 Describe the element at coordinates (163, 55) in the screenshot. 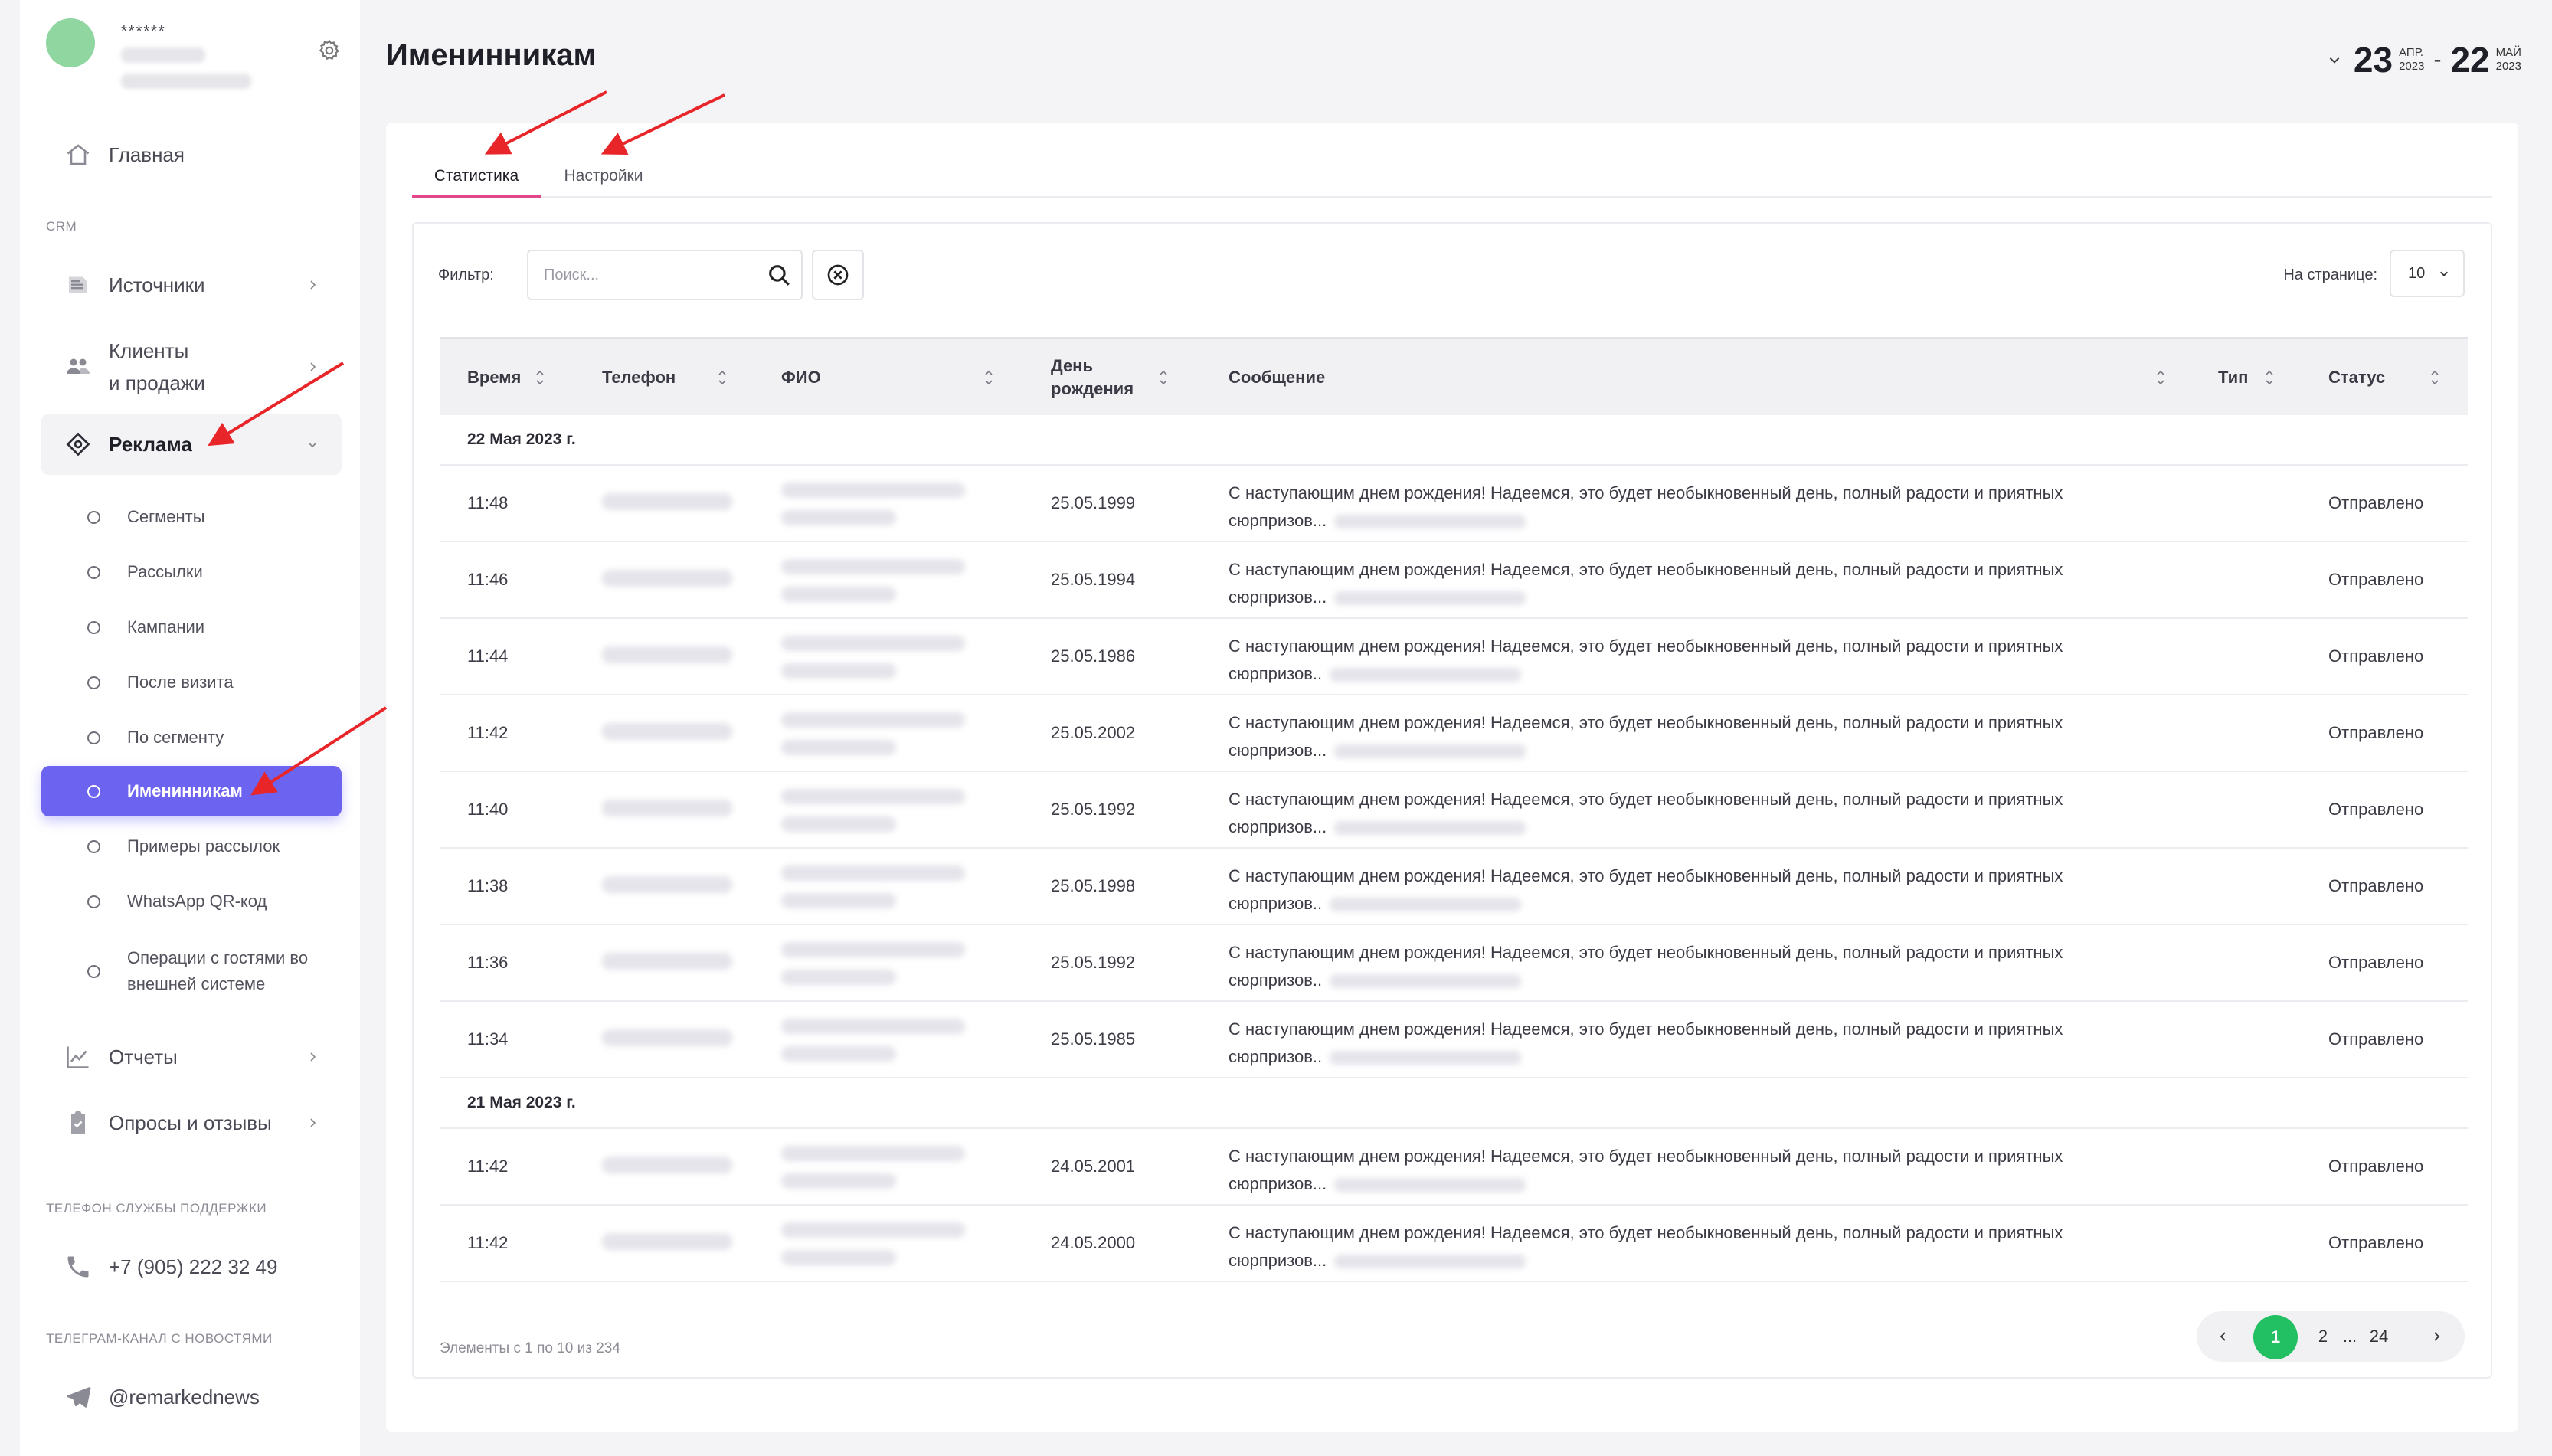

I see `profile-subtitle-blurred` at that location.